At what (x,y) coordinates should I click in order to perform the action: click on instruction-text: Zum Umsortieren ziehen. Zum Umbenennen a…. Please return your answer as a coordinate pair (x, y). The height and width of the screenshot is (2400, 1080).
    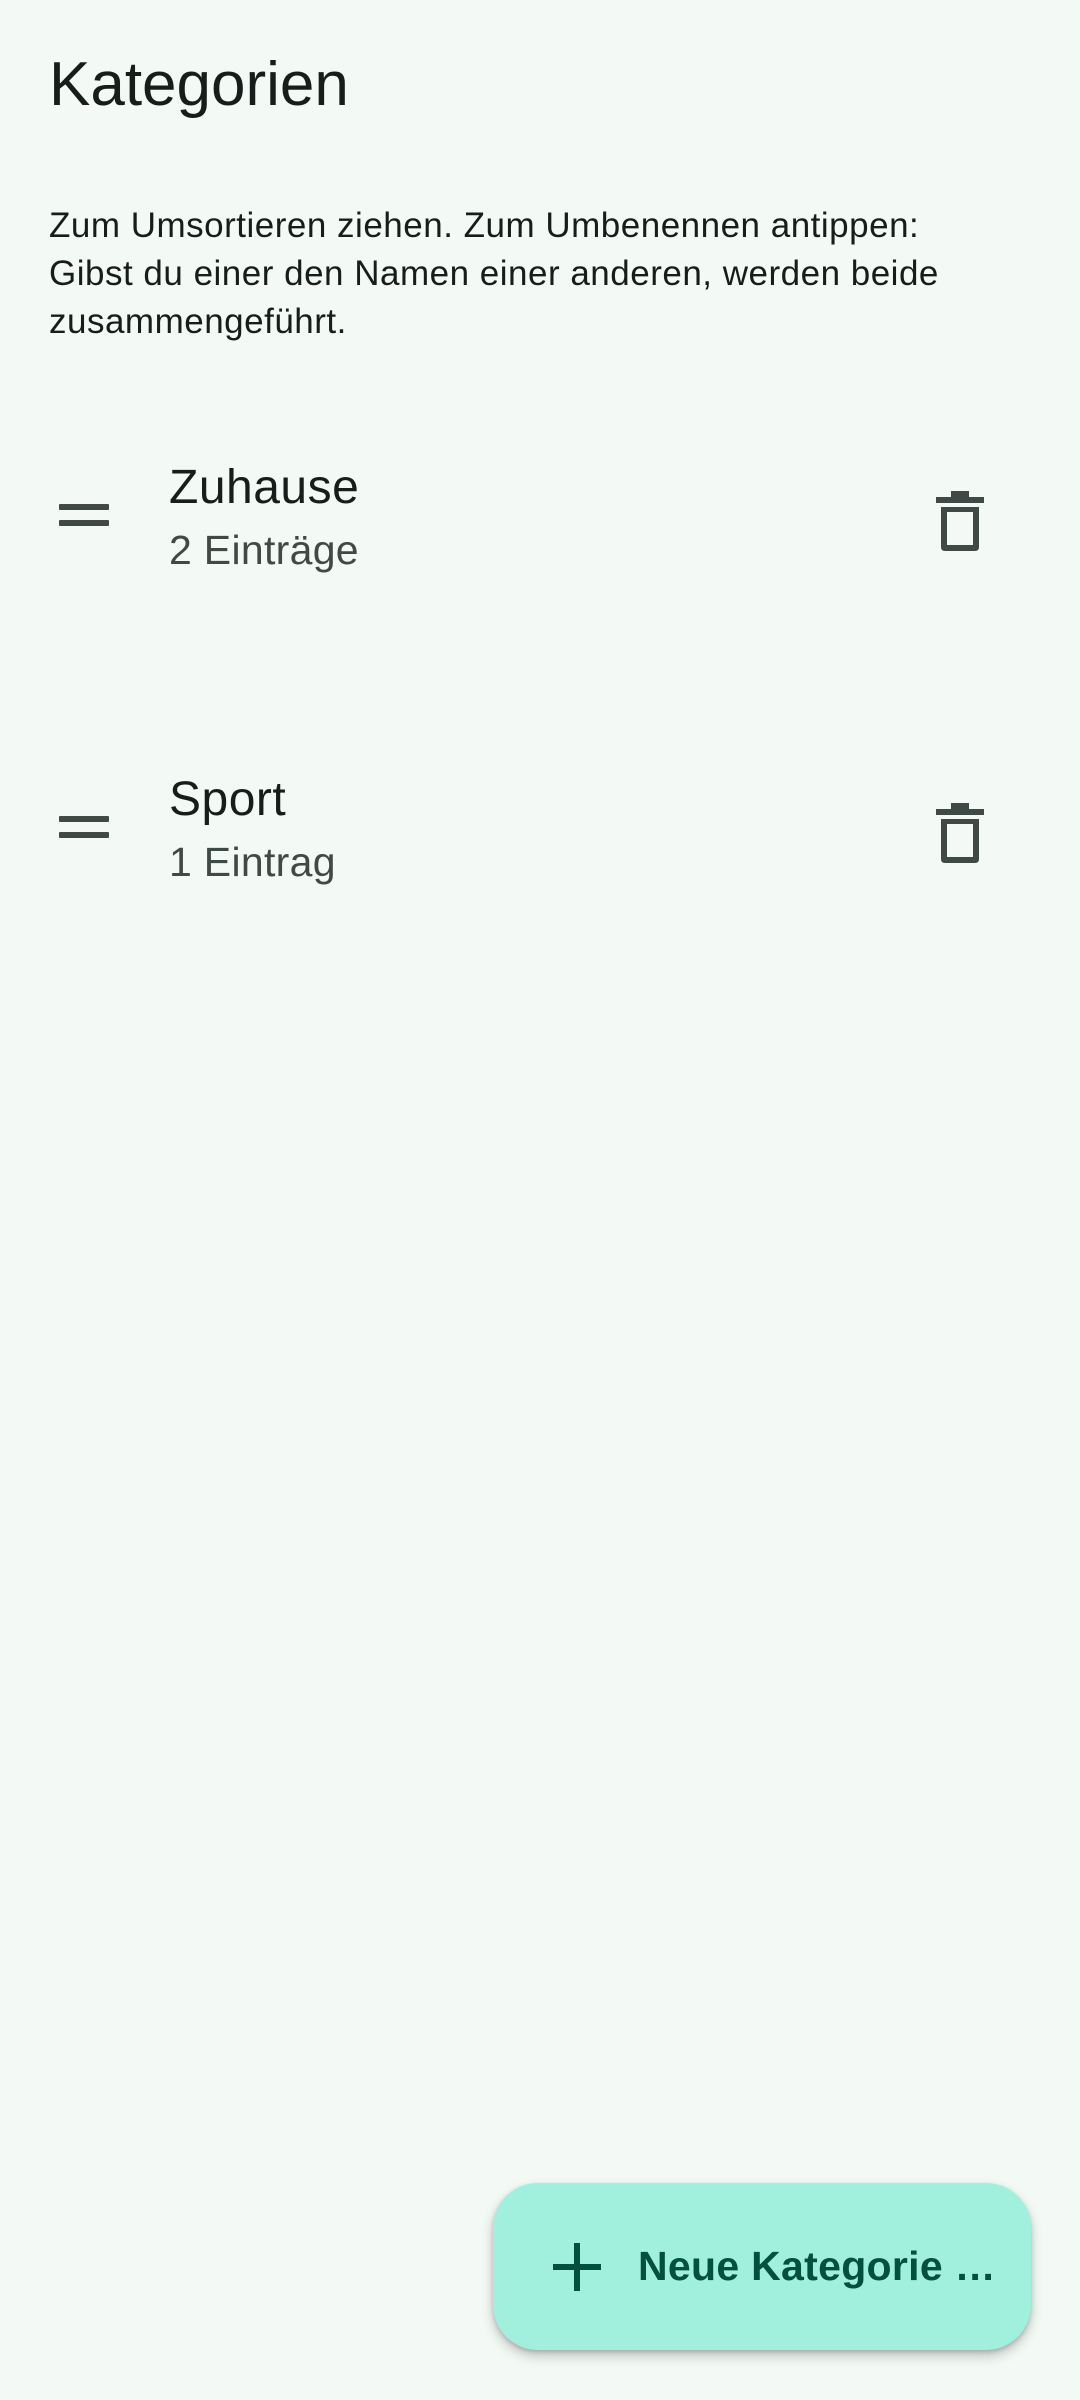
    Looking at the image, I should click on (494, 273).